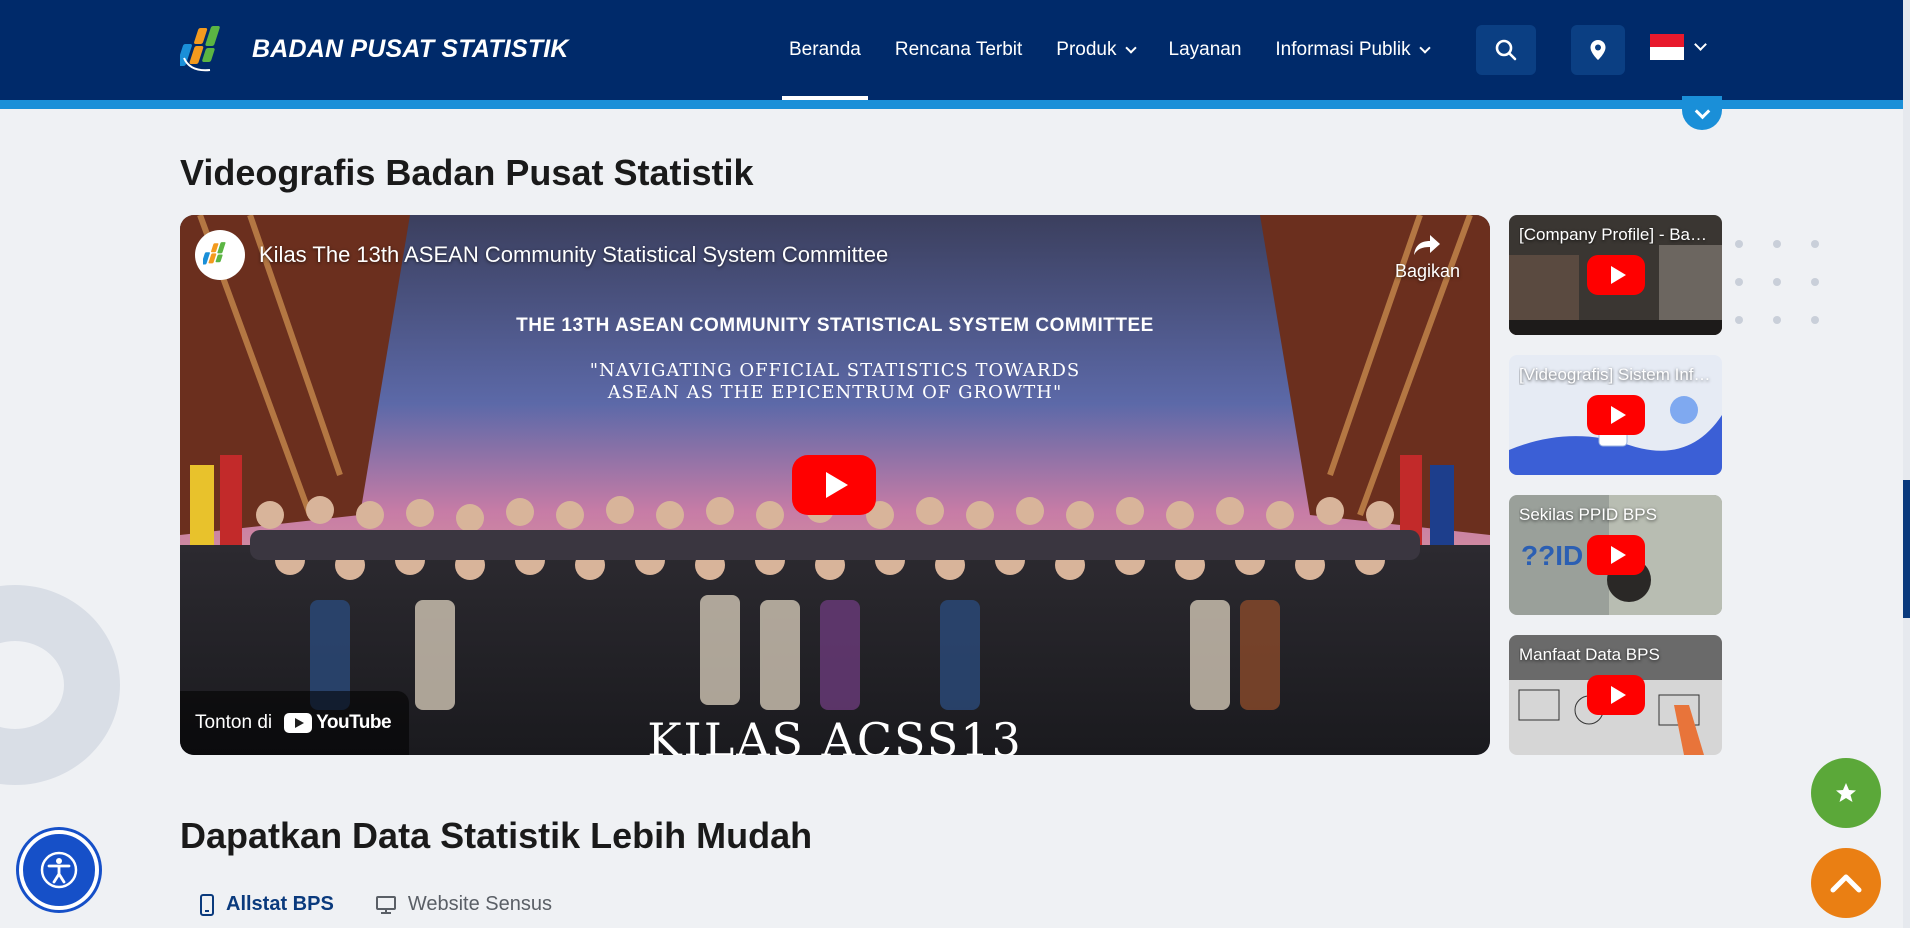 Image resolution: width=1910 pixels, height=928 pixels. I want to click on section-title-videografis: Videografis Badan Pusat Statistik, so click(467, 172).